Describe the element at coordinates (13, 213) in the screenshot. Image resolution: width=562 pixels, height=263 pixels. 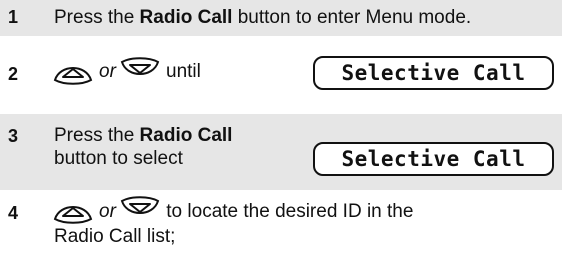
I see `step-number: 4` at that location.